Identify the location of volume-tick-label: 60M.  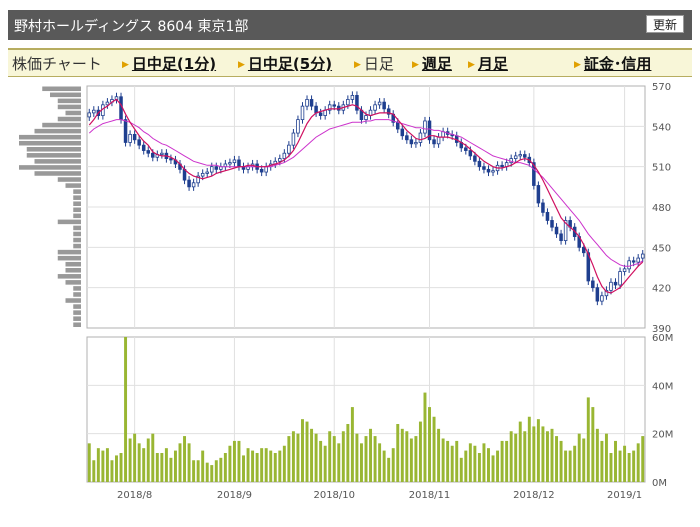
(662, 338).